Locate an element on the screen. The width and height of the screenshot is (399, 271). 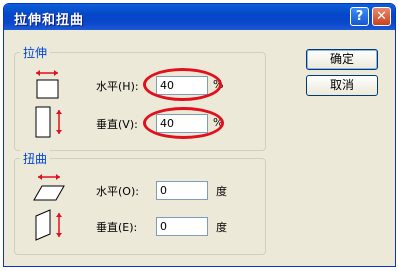
skew-horizontal-label: 水平(O): is located at coordinates (117, 191).